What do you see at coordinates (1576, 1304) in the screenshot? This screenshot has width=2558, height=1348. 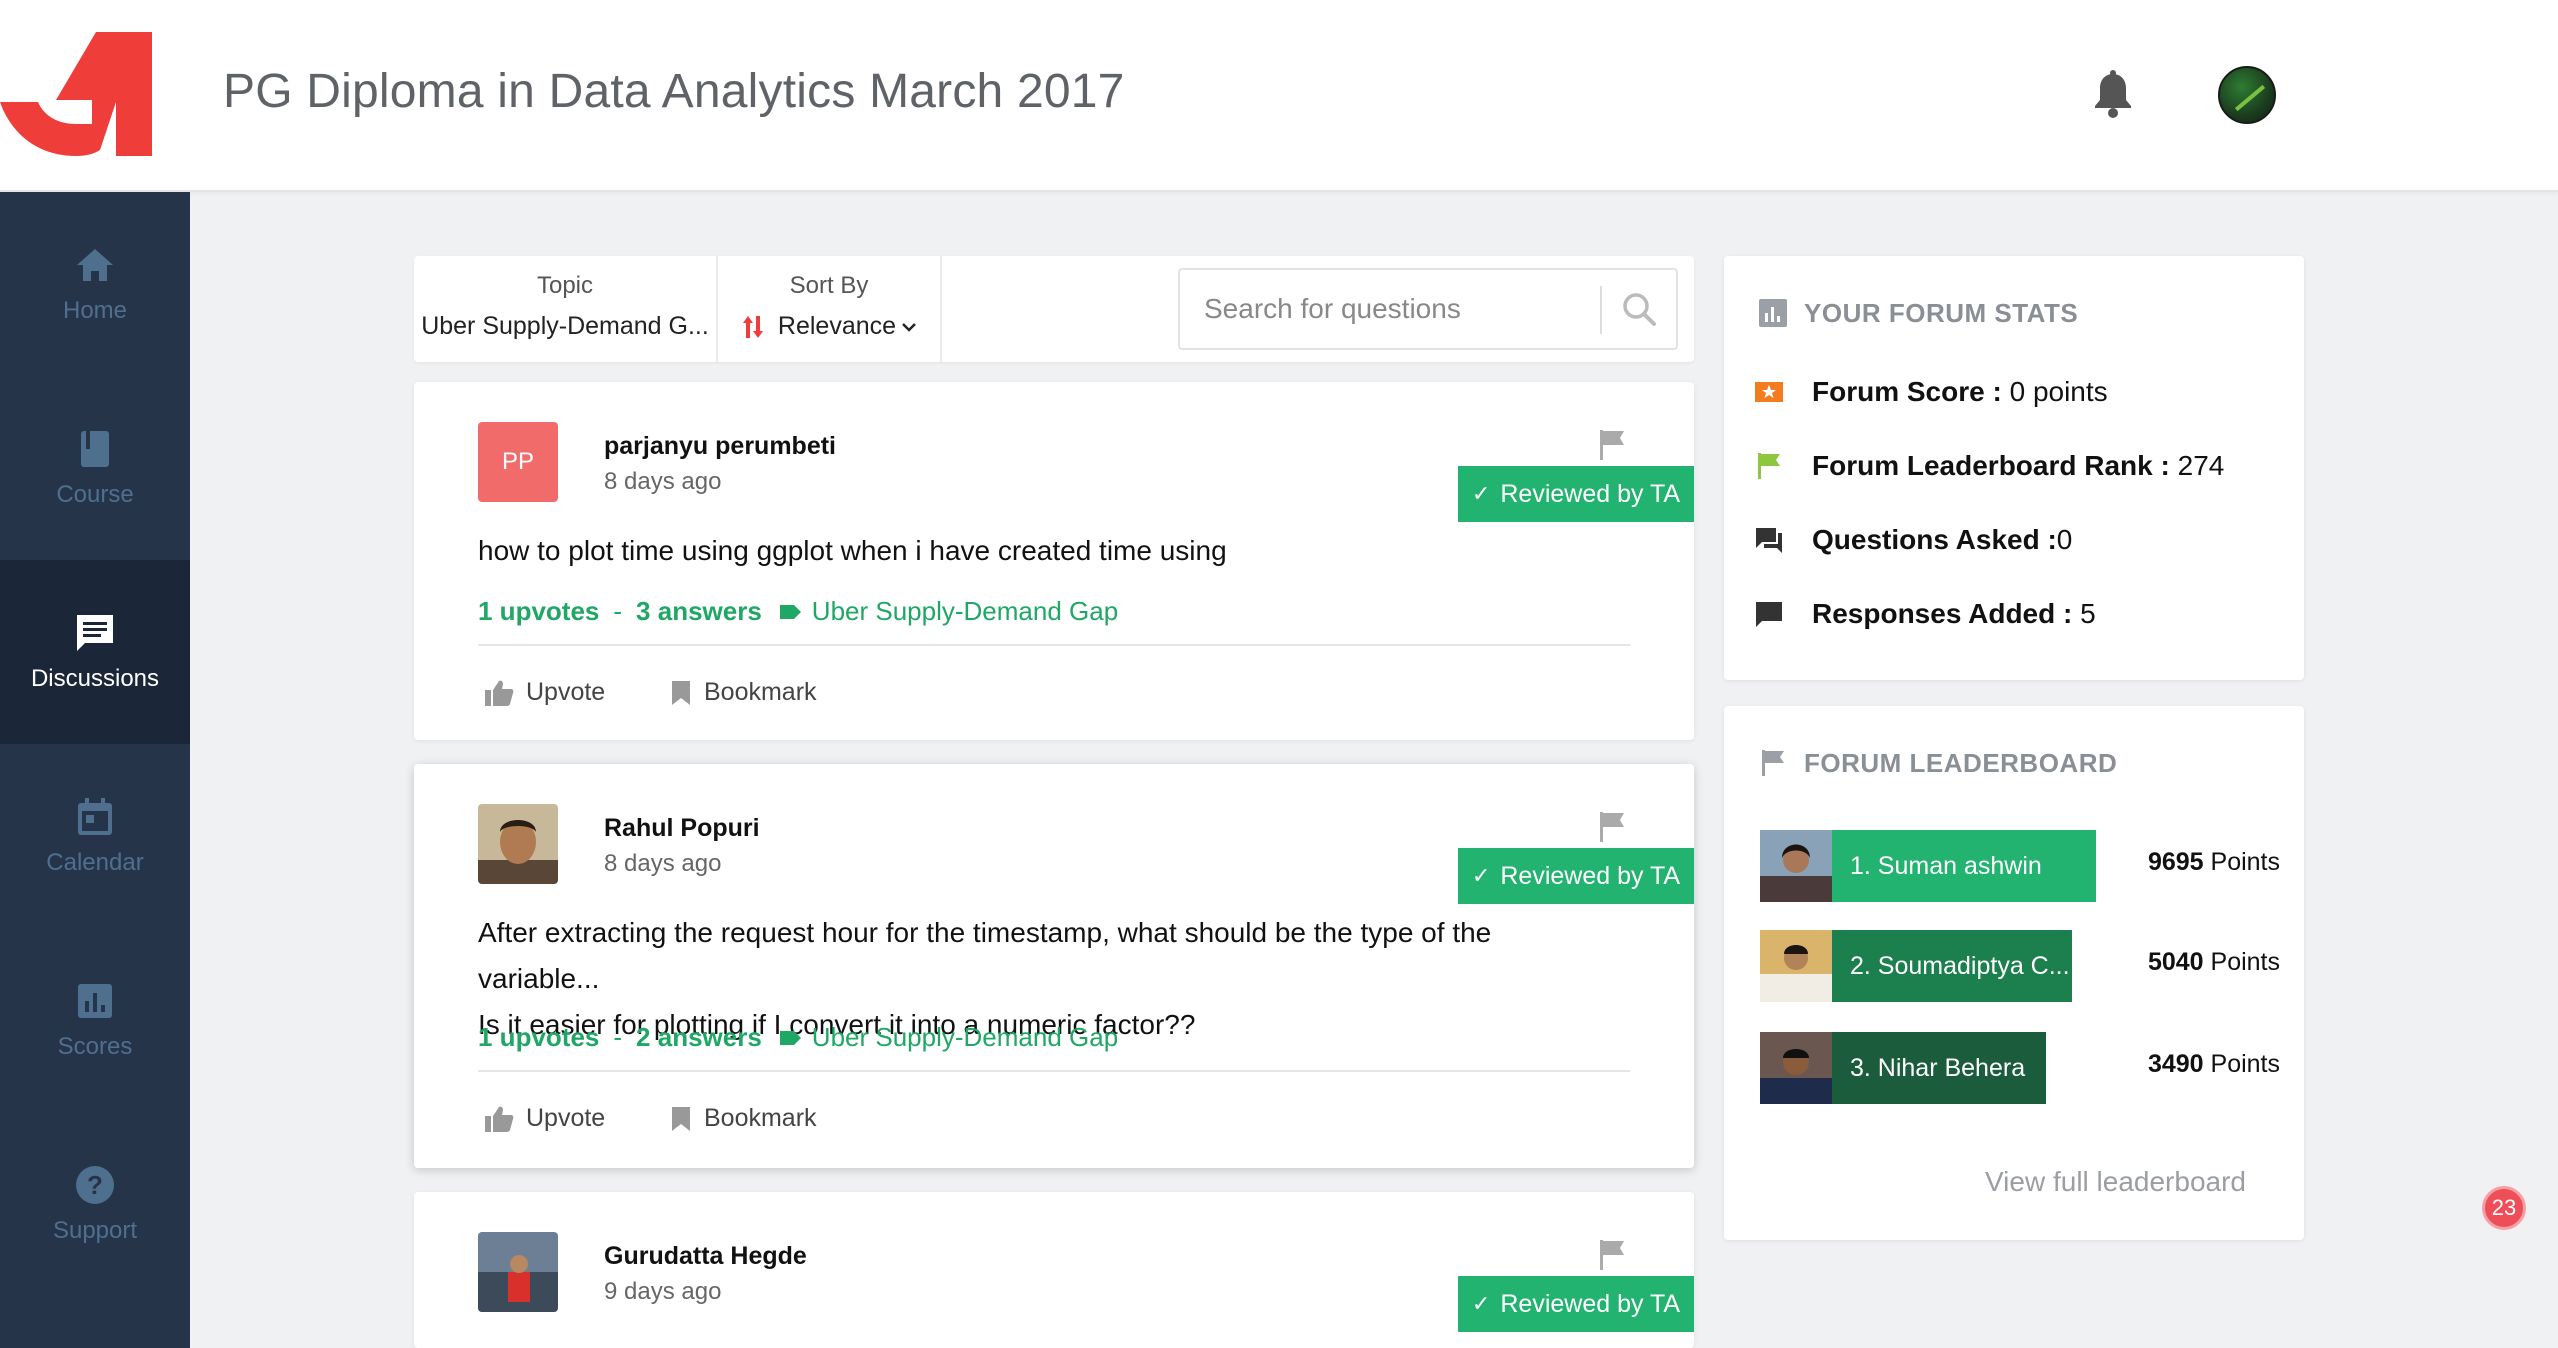 I see `reviewed-badge: ✓ Reviewed by TA` at bounding box center [1576, 1304].